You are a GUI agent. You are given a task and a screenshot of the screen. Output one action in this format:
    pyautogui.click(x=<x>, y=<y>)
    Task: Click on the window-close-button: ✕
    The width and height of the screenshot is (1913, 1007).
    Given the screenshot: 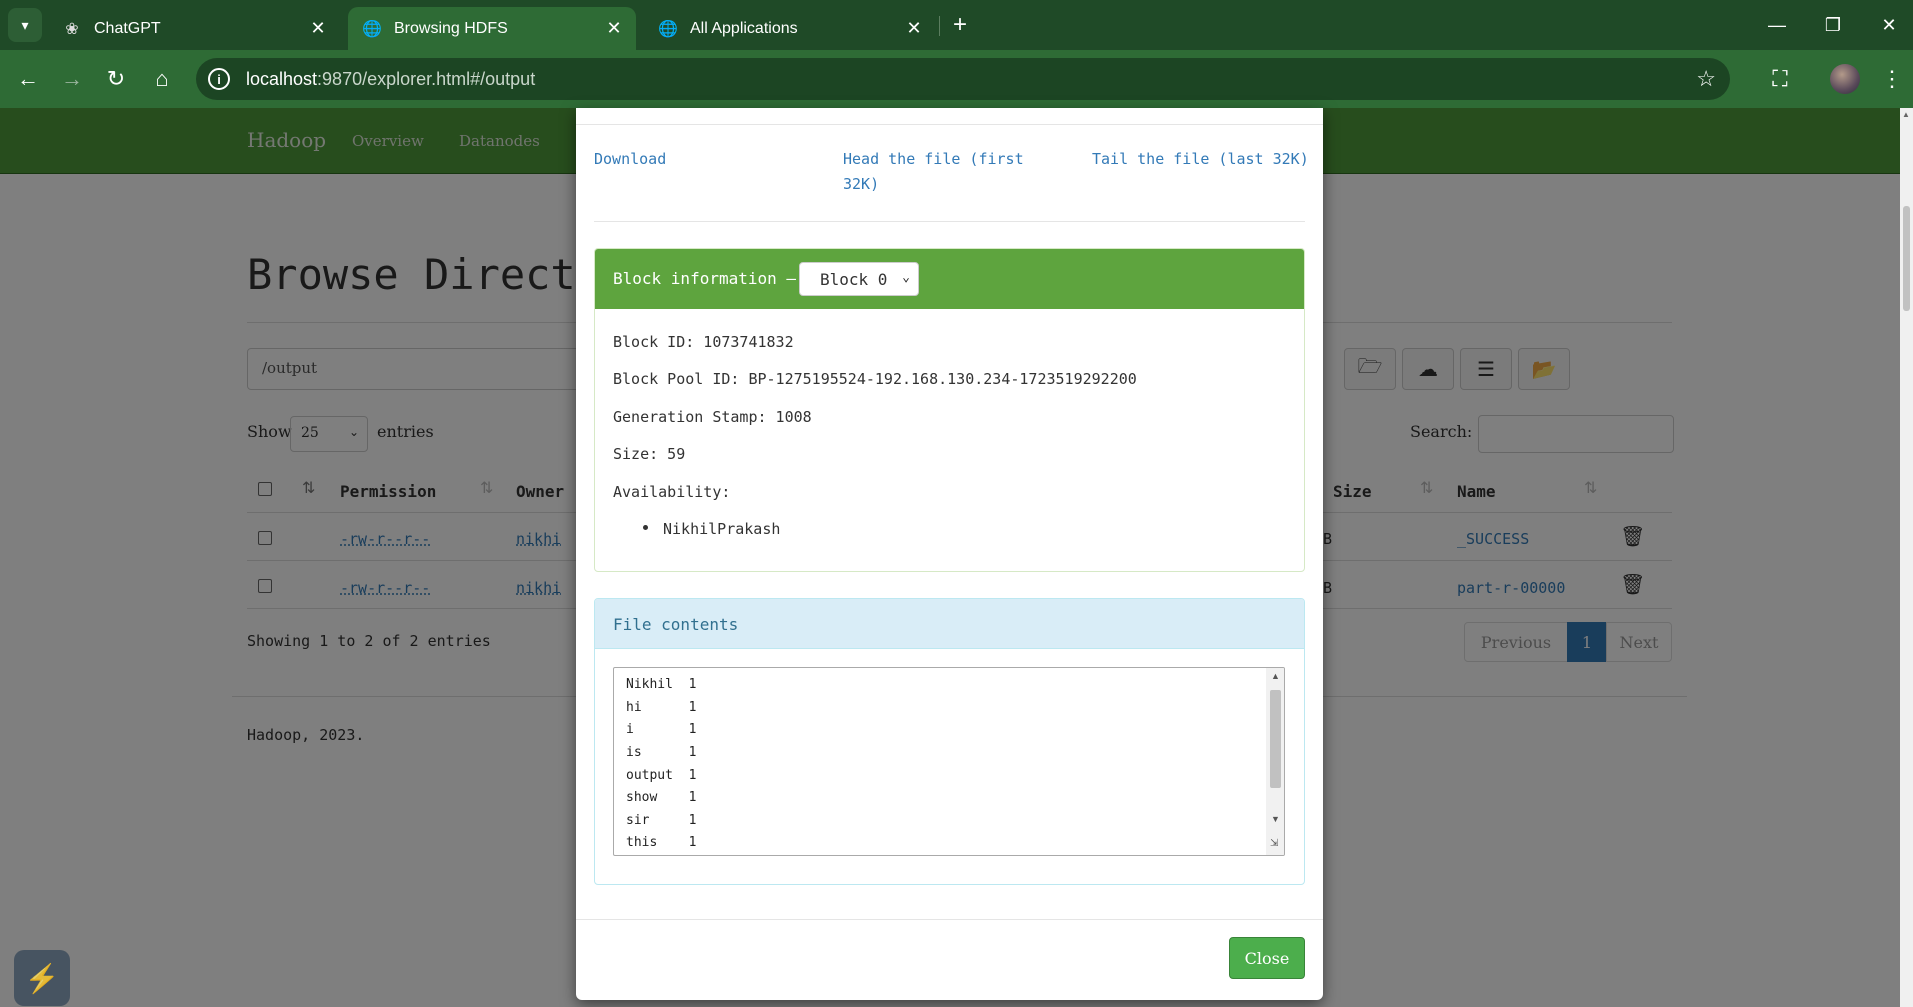 What is the action you would take?
    pyautogui.click(x=1887, y=25)
    